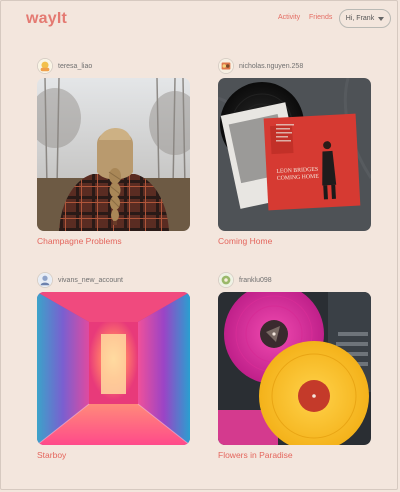 Image resolution: width=400 pixels, height=492 pixels. I want to click on post-card: franklu098 Flowers in Paradise, so click(295, 365).